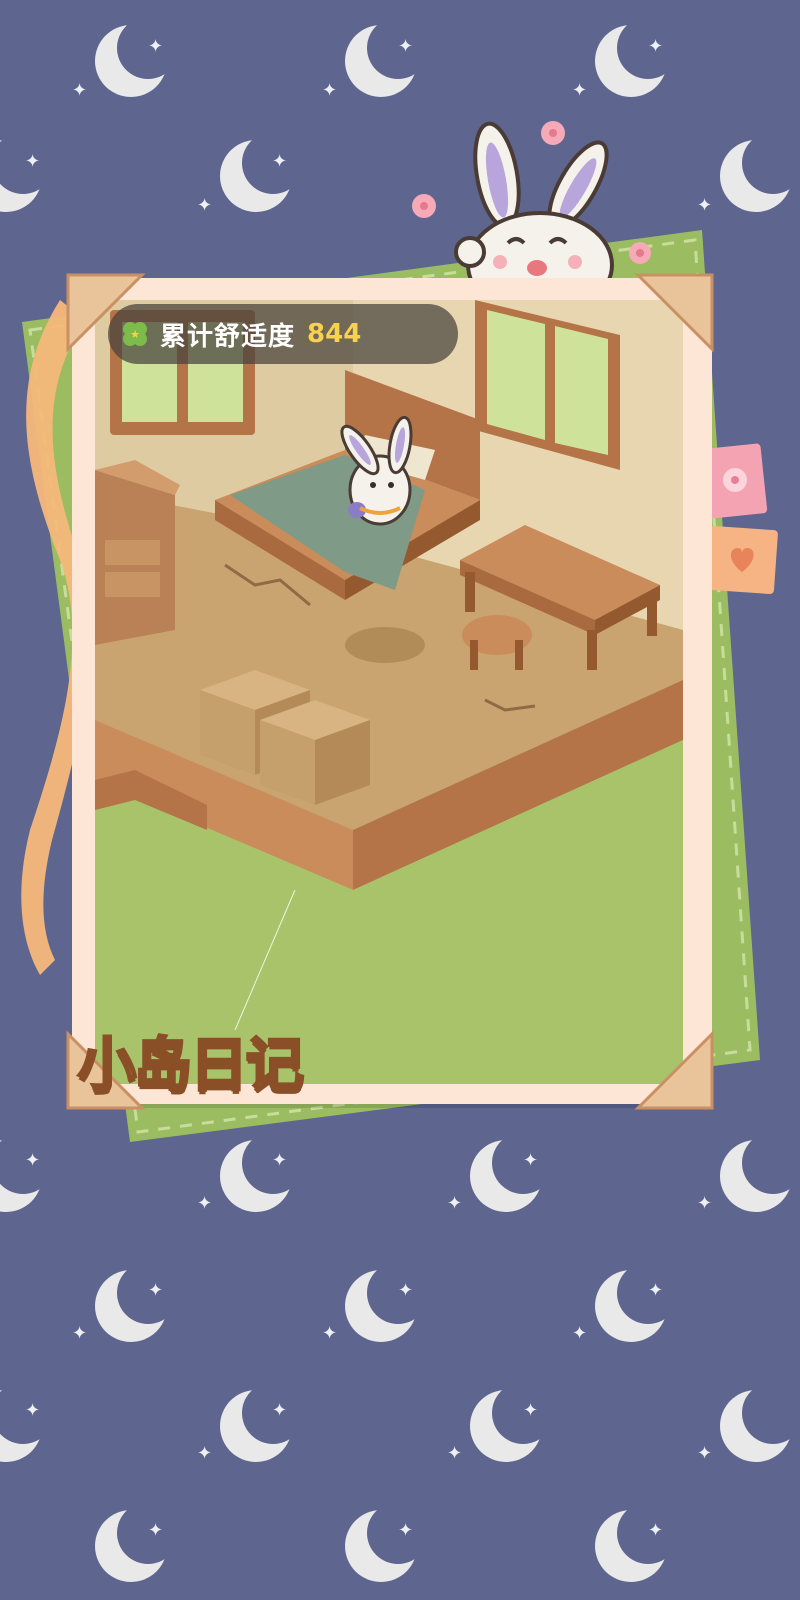 This screenshot has width=800, height=1600. I want to click on heart-sticker, so click(742, 560).